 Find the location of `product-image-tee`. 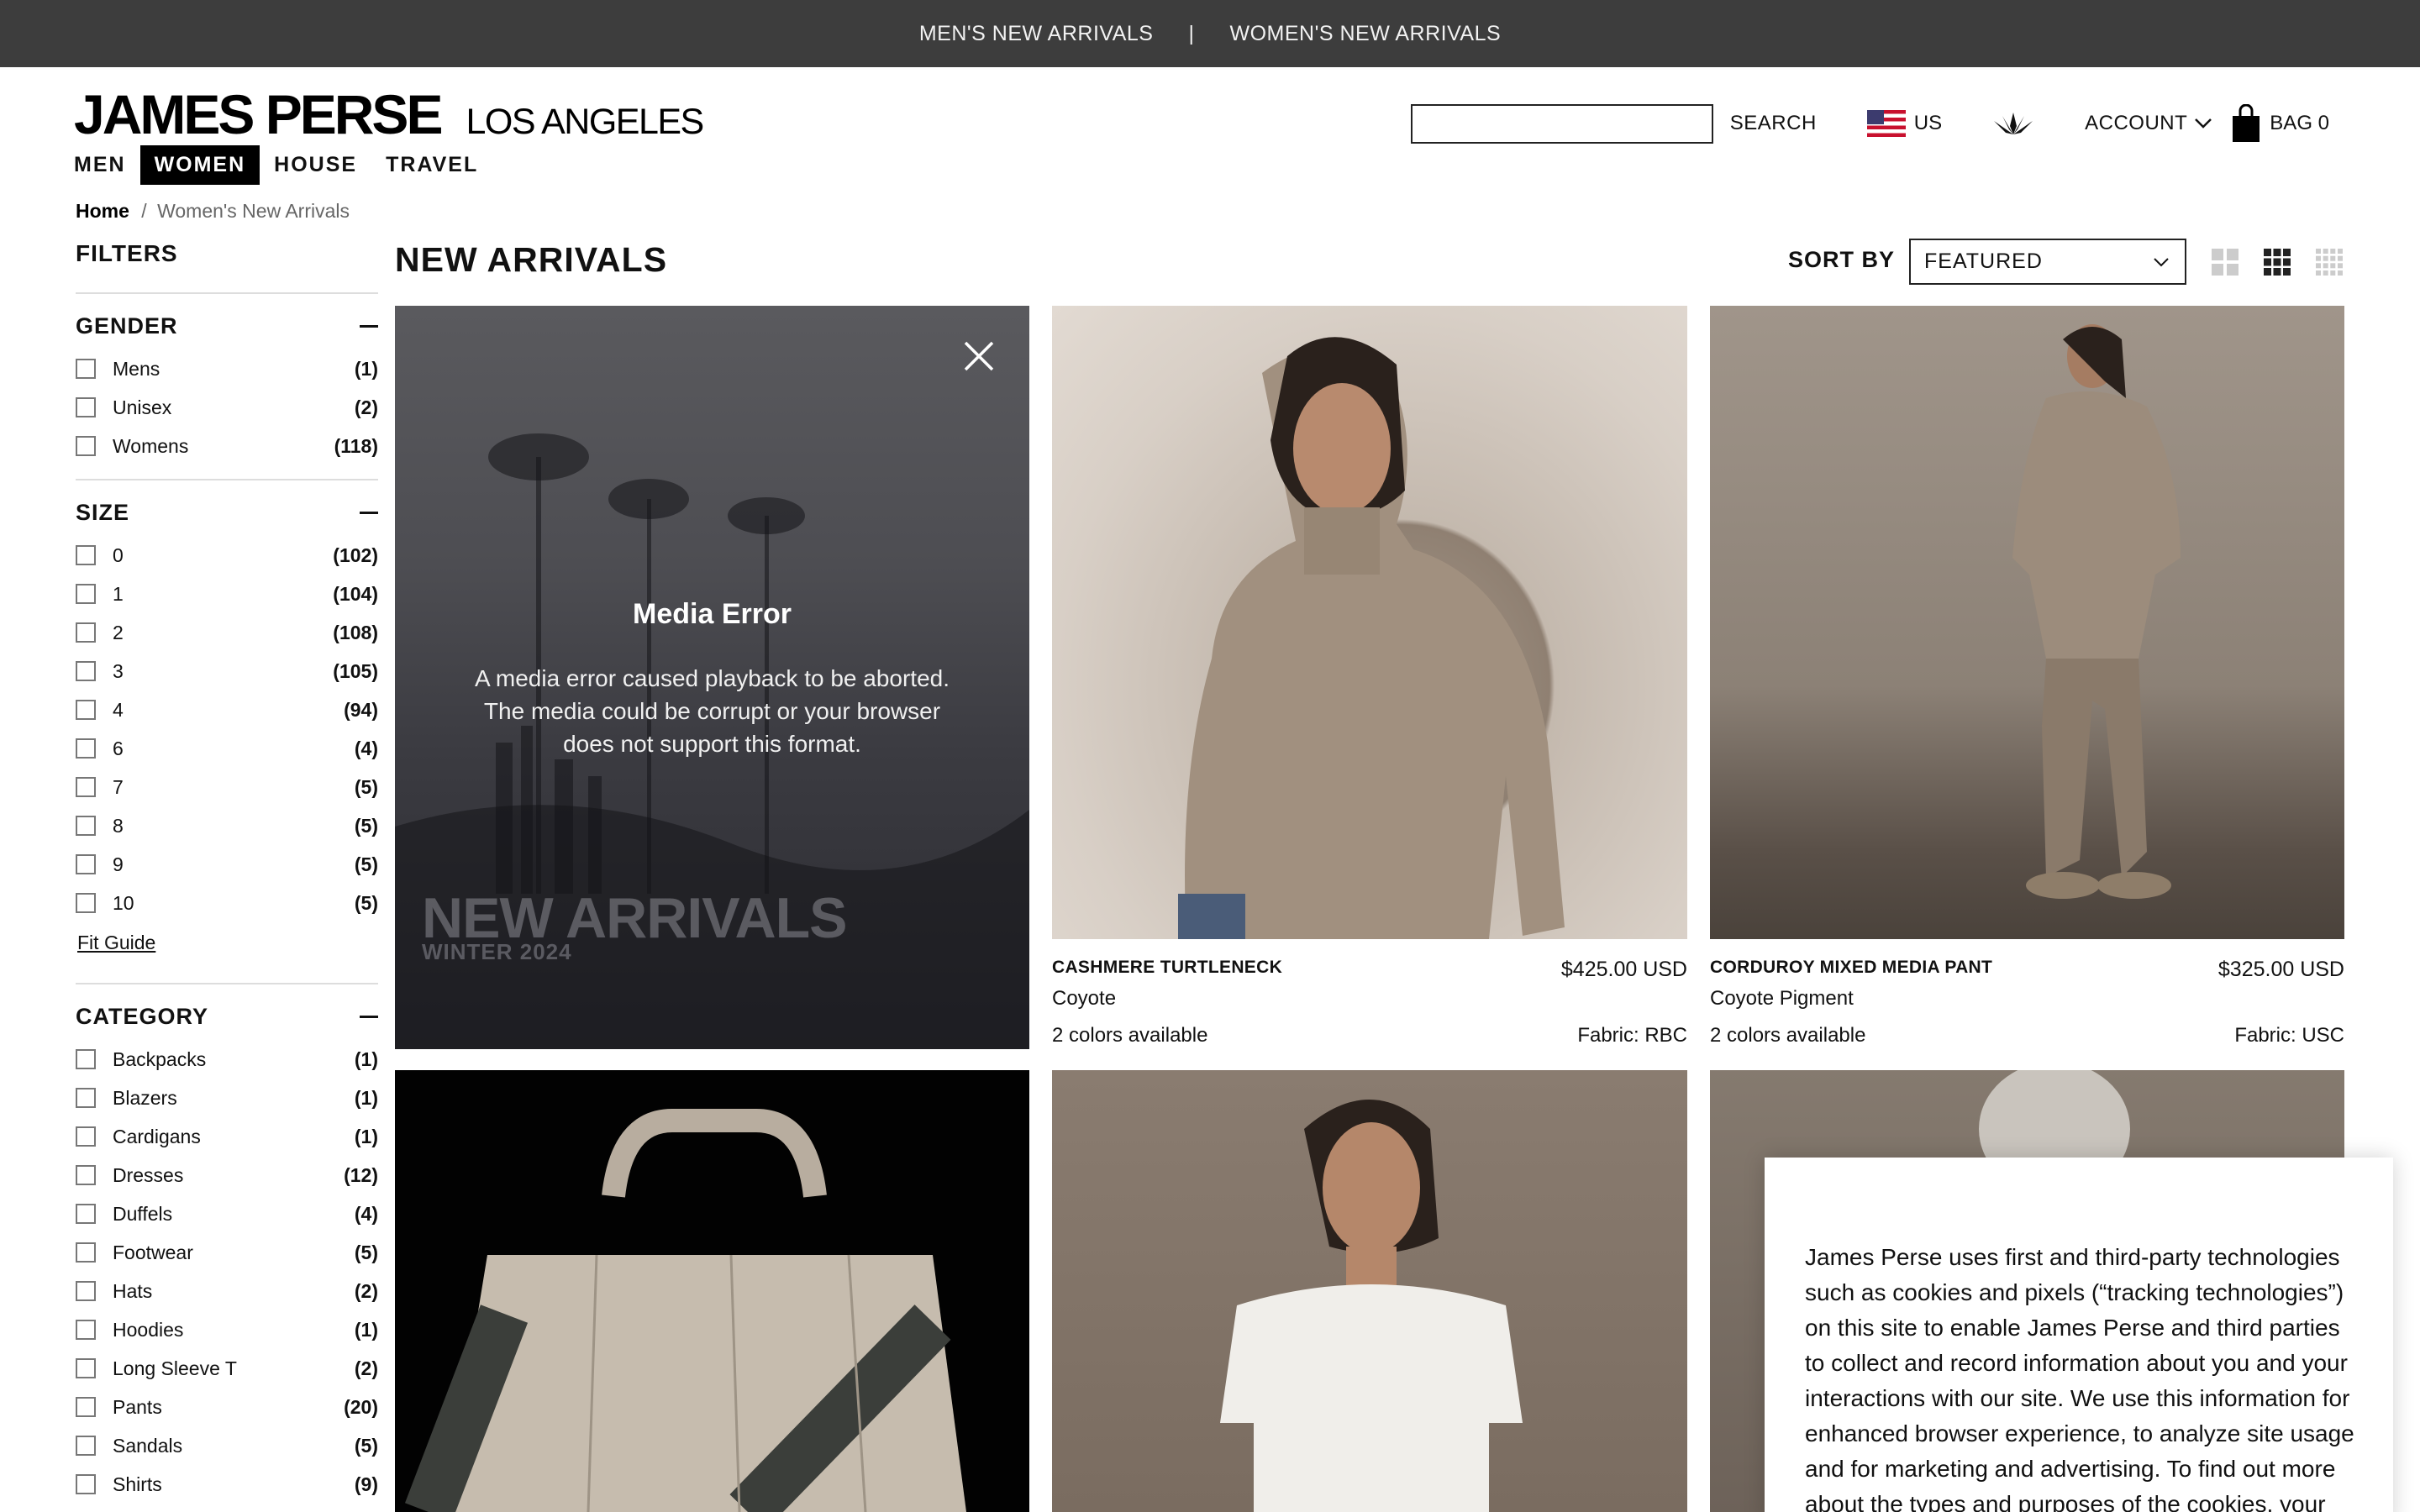

product-image-tee is located at coordinates (1369, 1291).